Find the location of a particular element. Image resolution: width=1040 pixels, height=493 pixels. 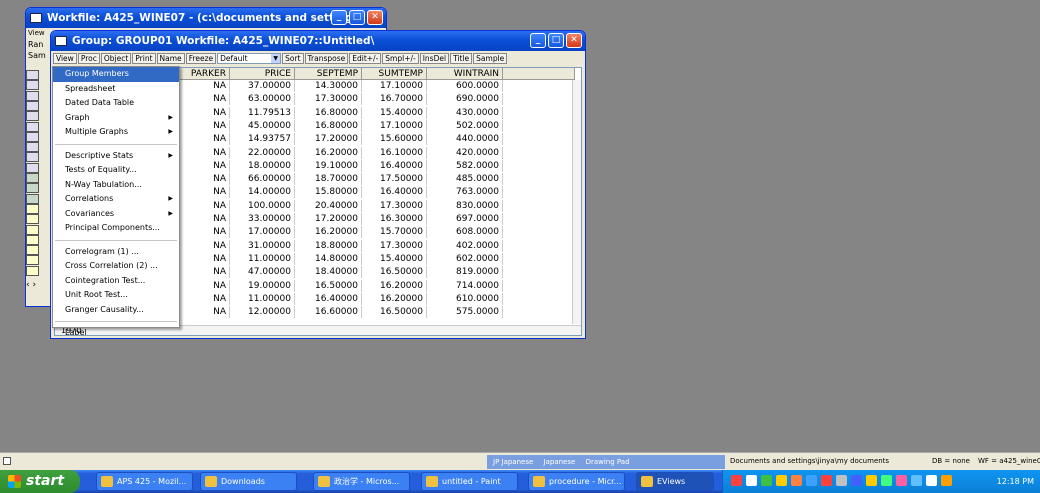

table-cell: 16.60000 is located at coordinates (328, 312).